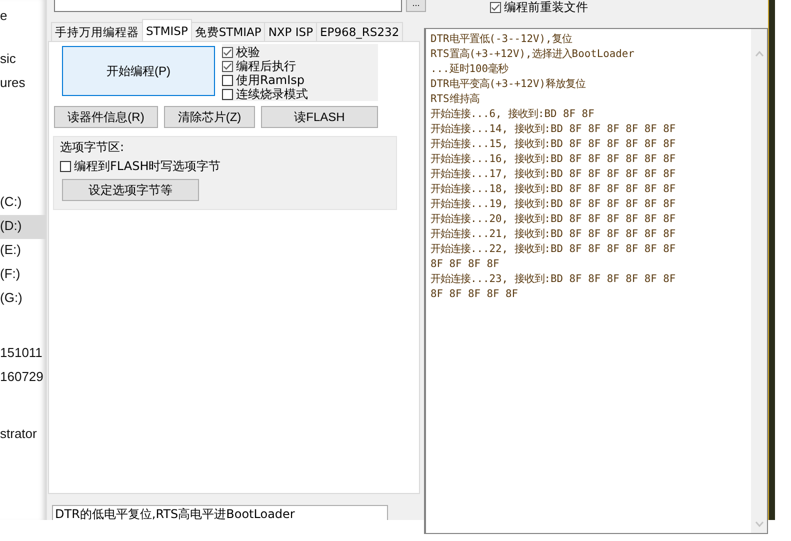 This screenshot has height=541, width=791. Describe the element at coordinates (759, 524) in the screenshot. I see `scroll-down-icon` at that location.